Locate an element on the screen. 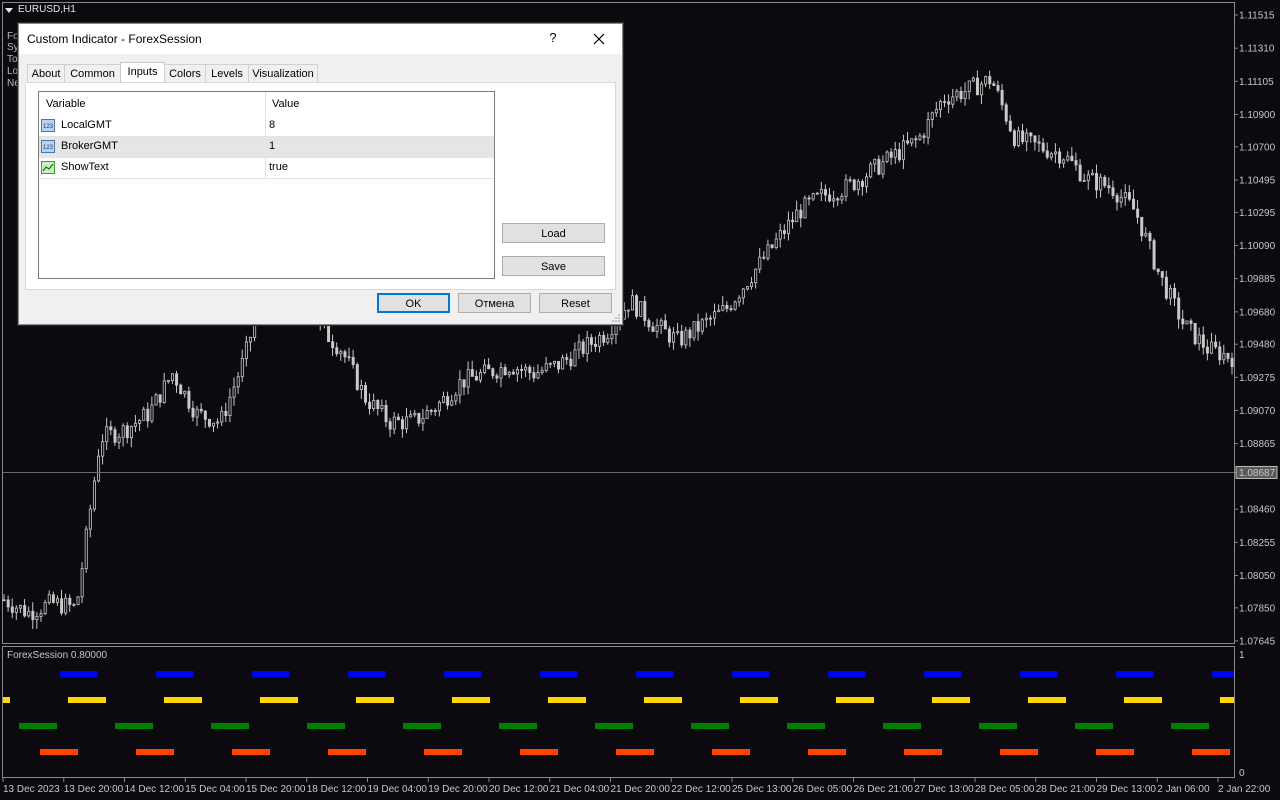 This screenshot has height=800, width=1280. chart-info-line: Fo is located at coordinates (13, 36).